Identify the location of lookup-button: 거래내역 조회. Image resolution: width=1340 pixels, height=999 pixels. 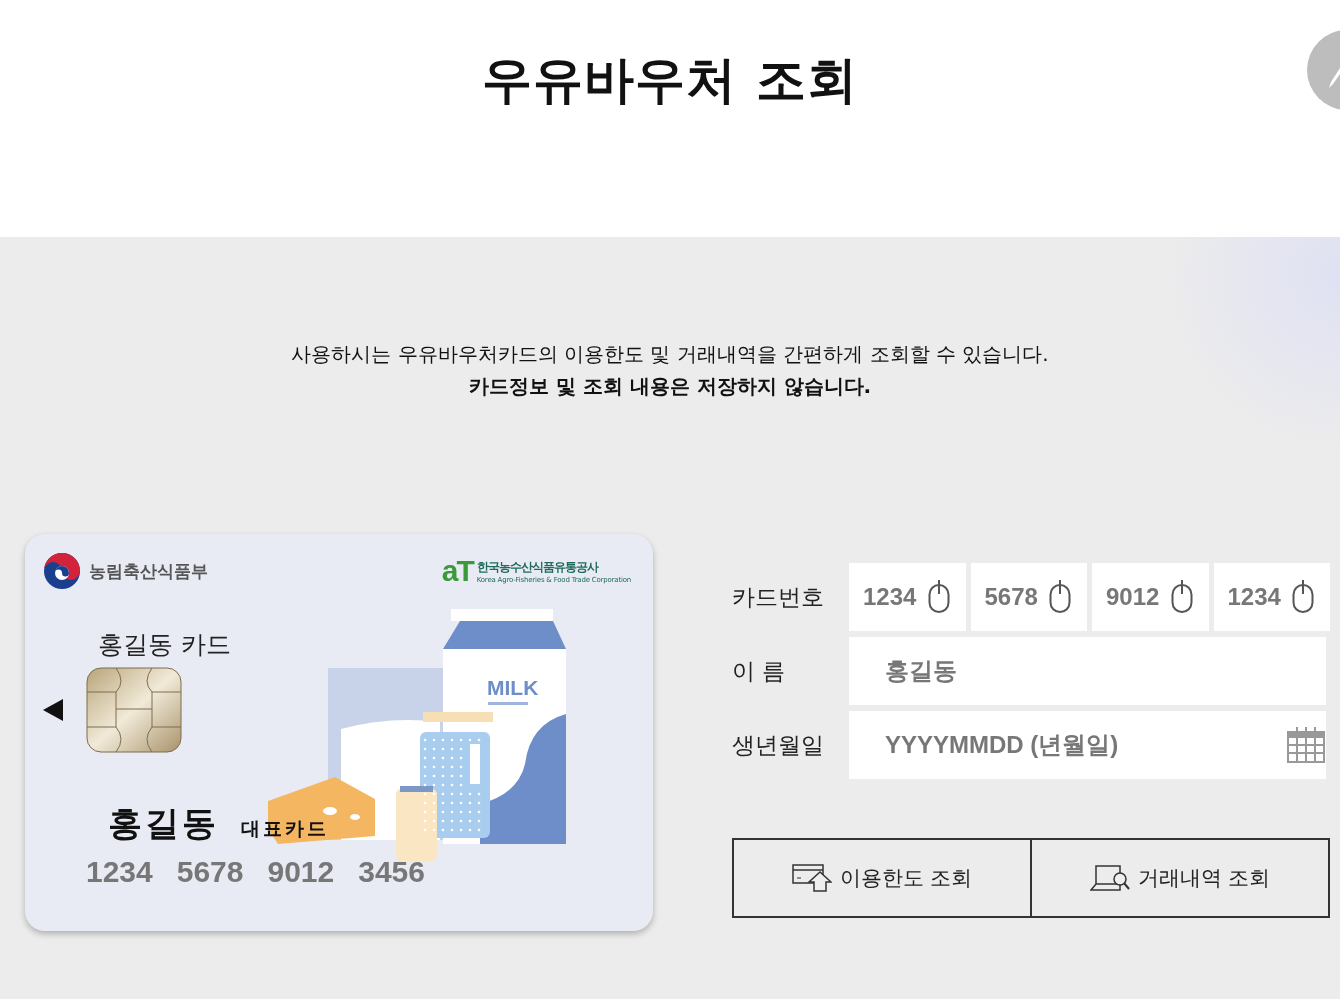
(1179, 878).